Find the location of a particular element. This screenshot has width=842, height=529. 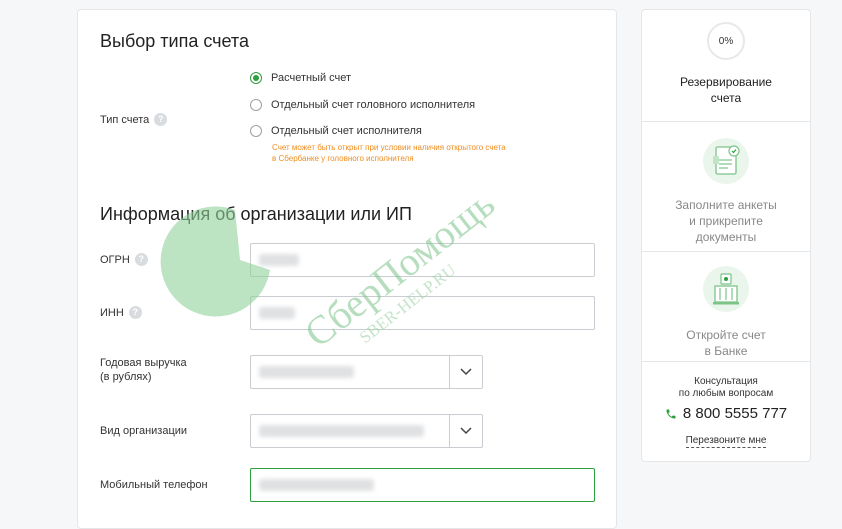

radio-head-contractor-account: Отдельный счет головного исполнителя is located at coordinates (362, 105).